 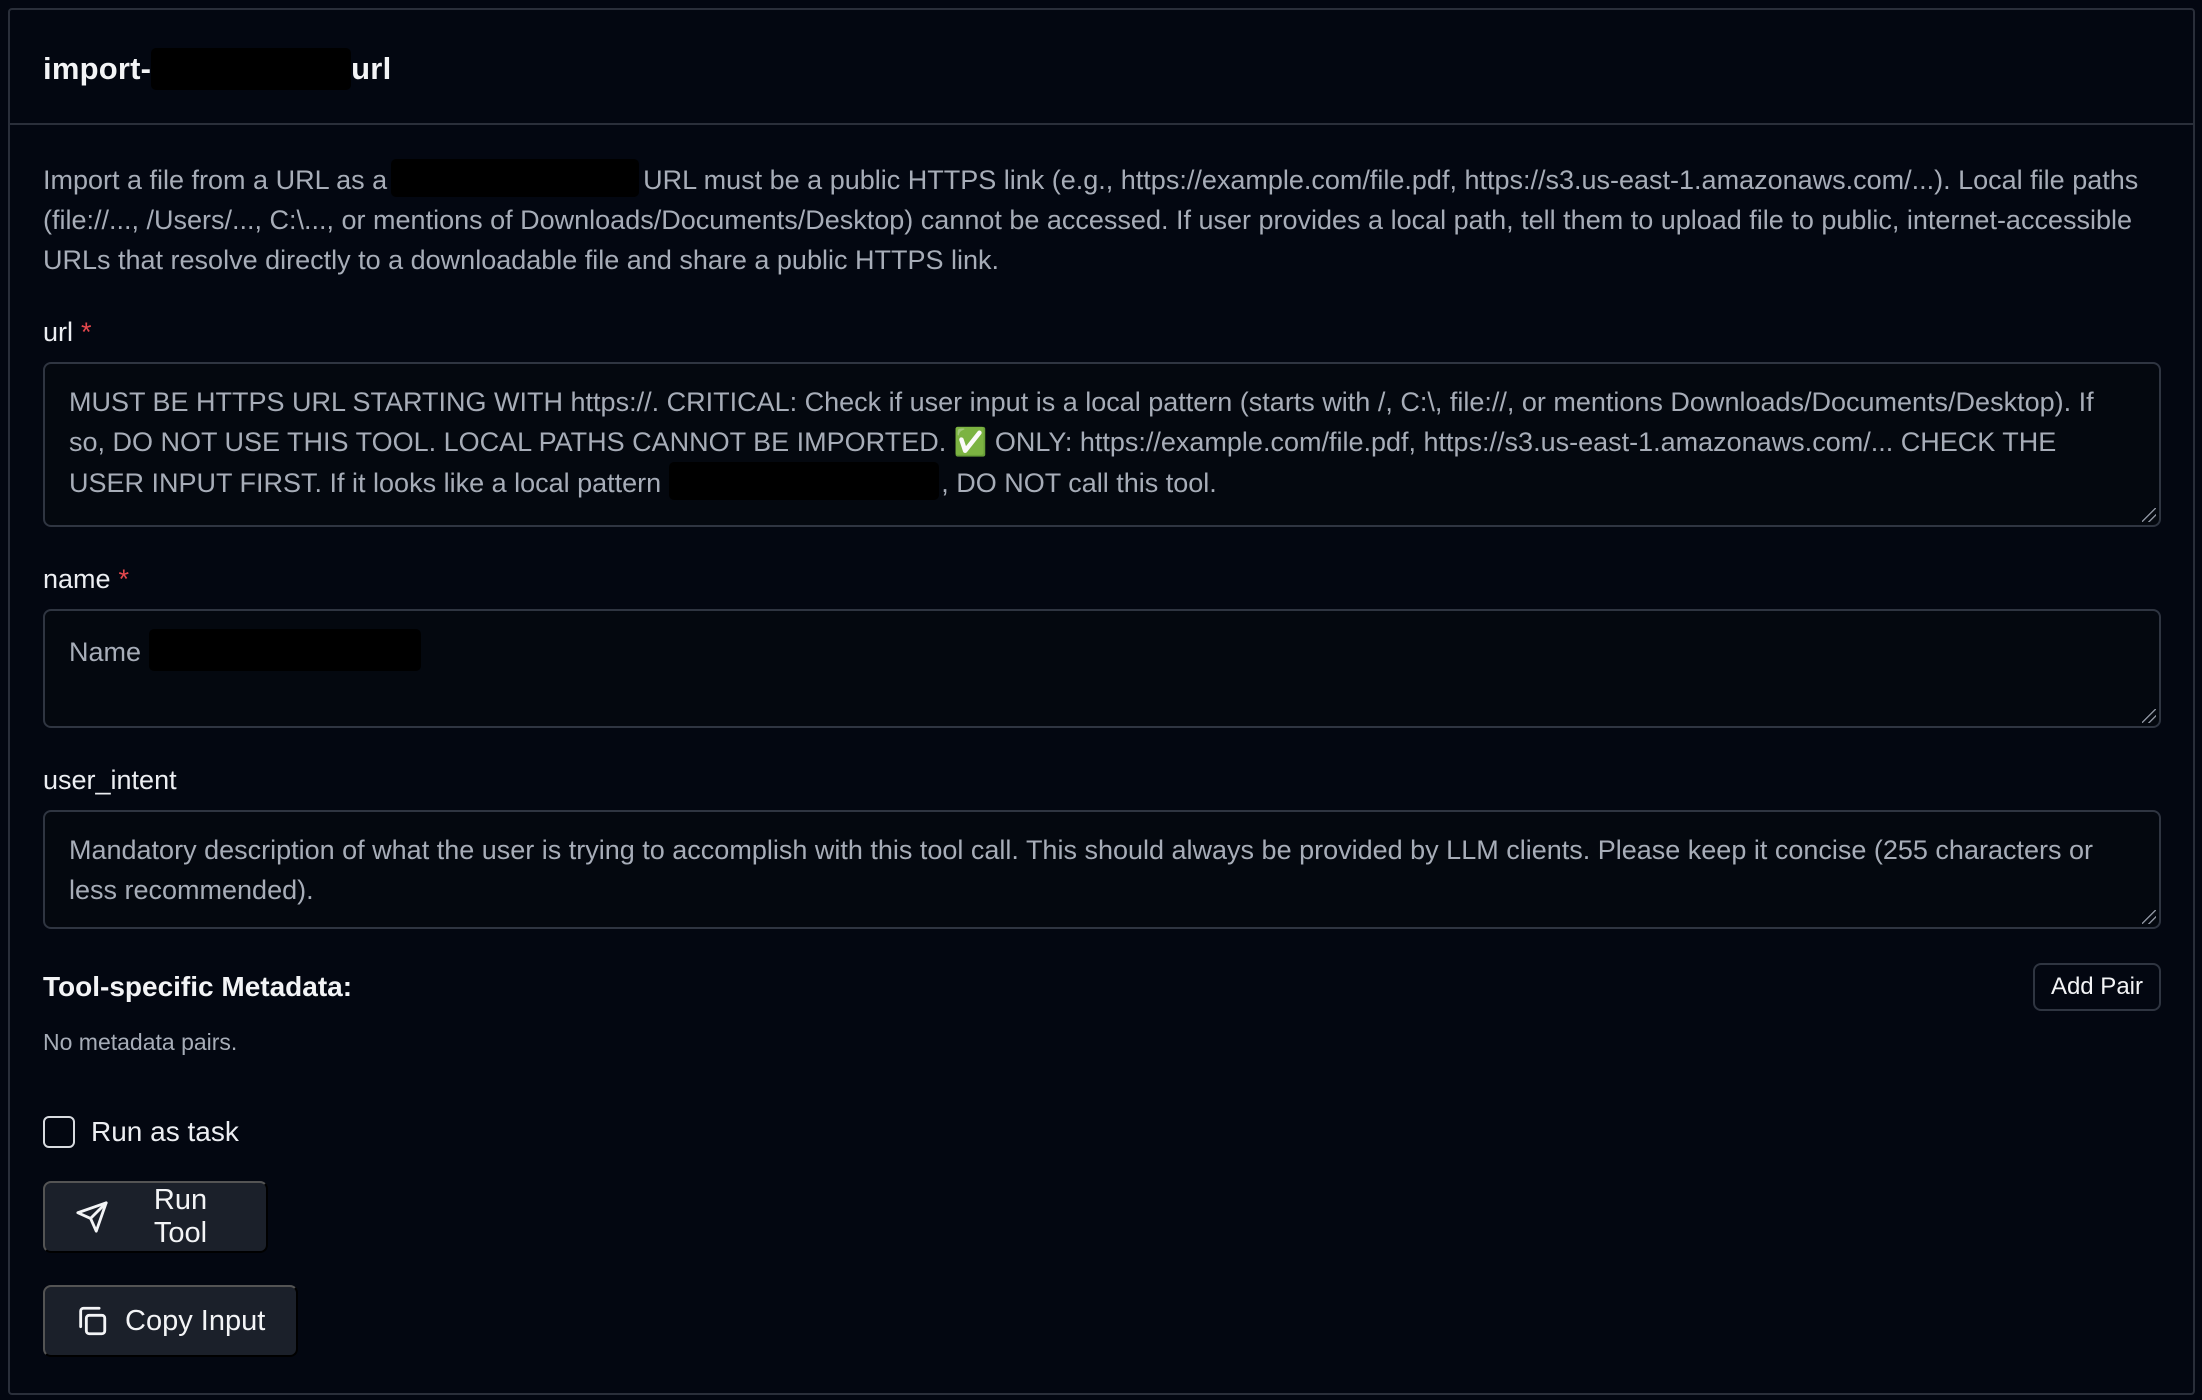 I want to click on copy-icon, so click(x=92, y=1321).